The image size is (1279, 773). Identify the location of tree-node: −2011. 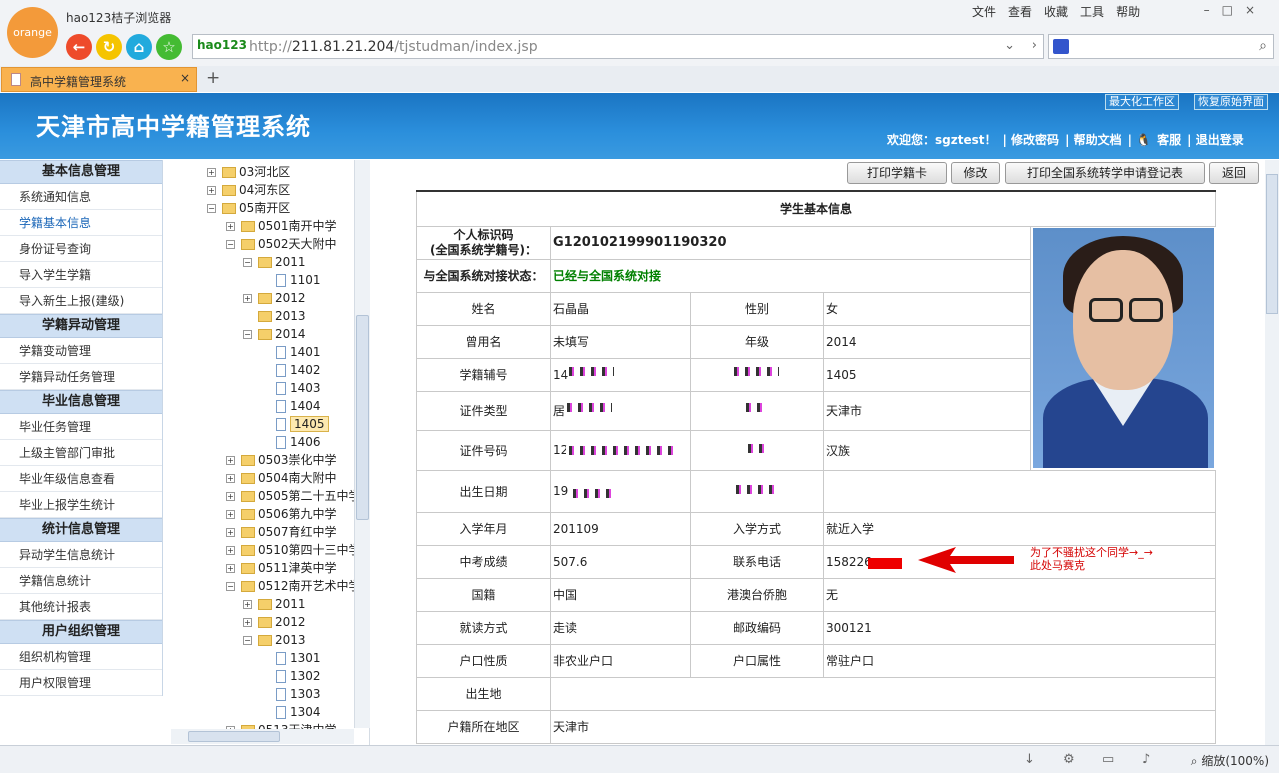
(274, 262).